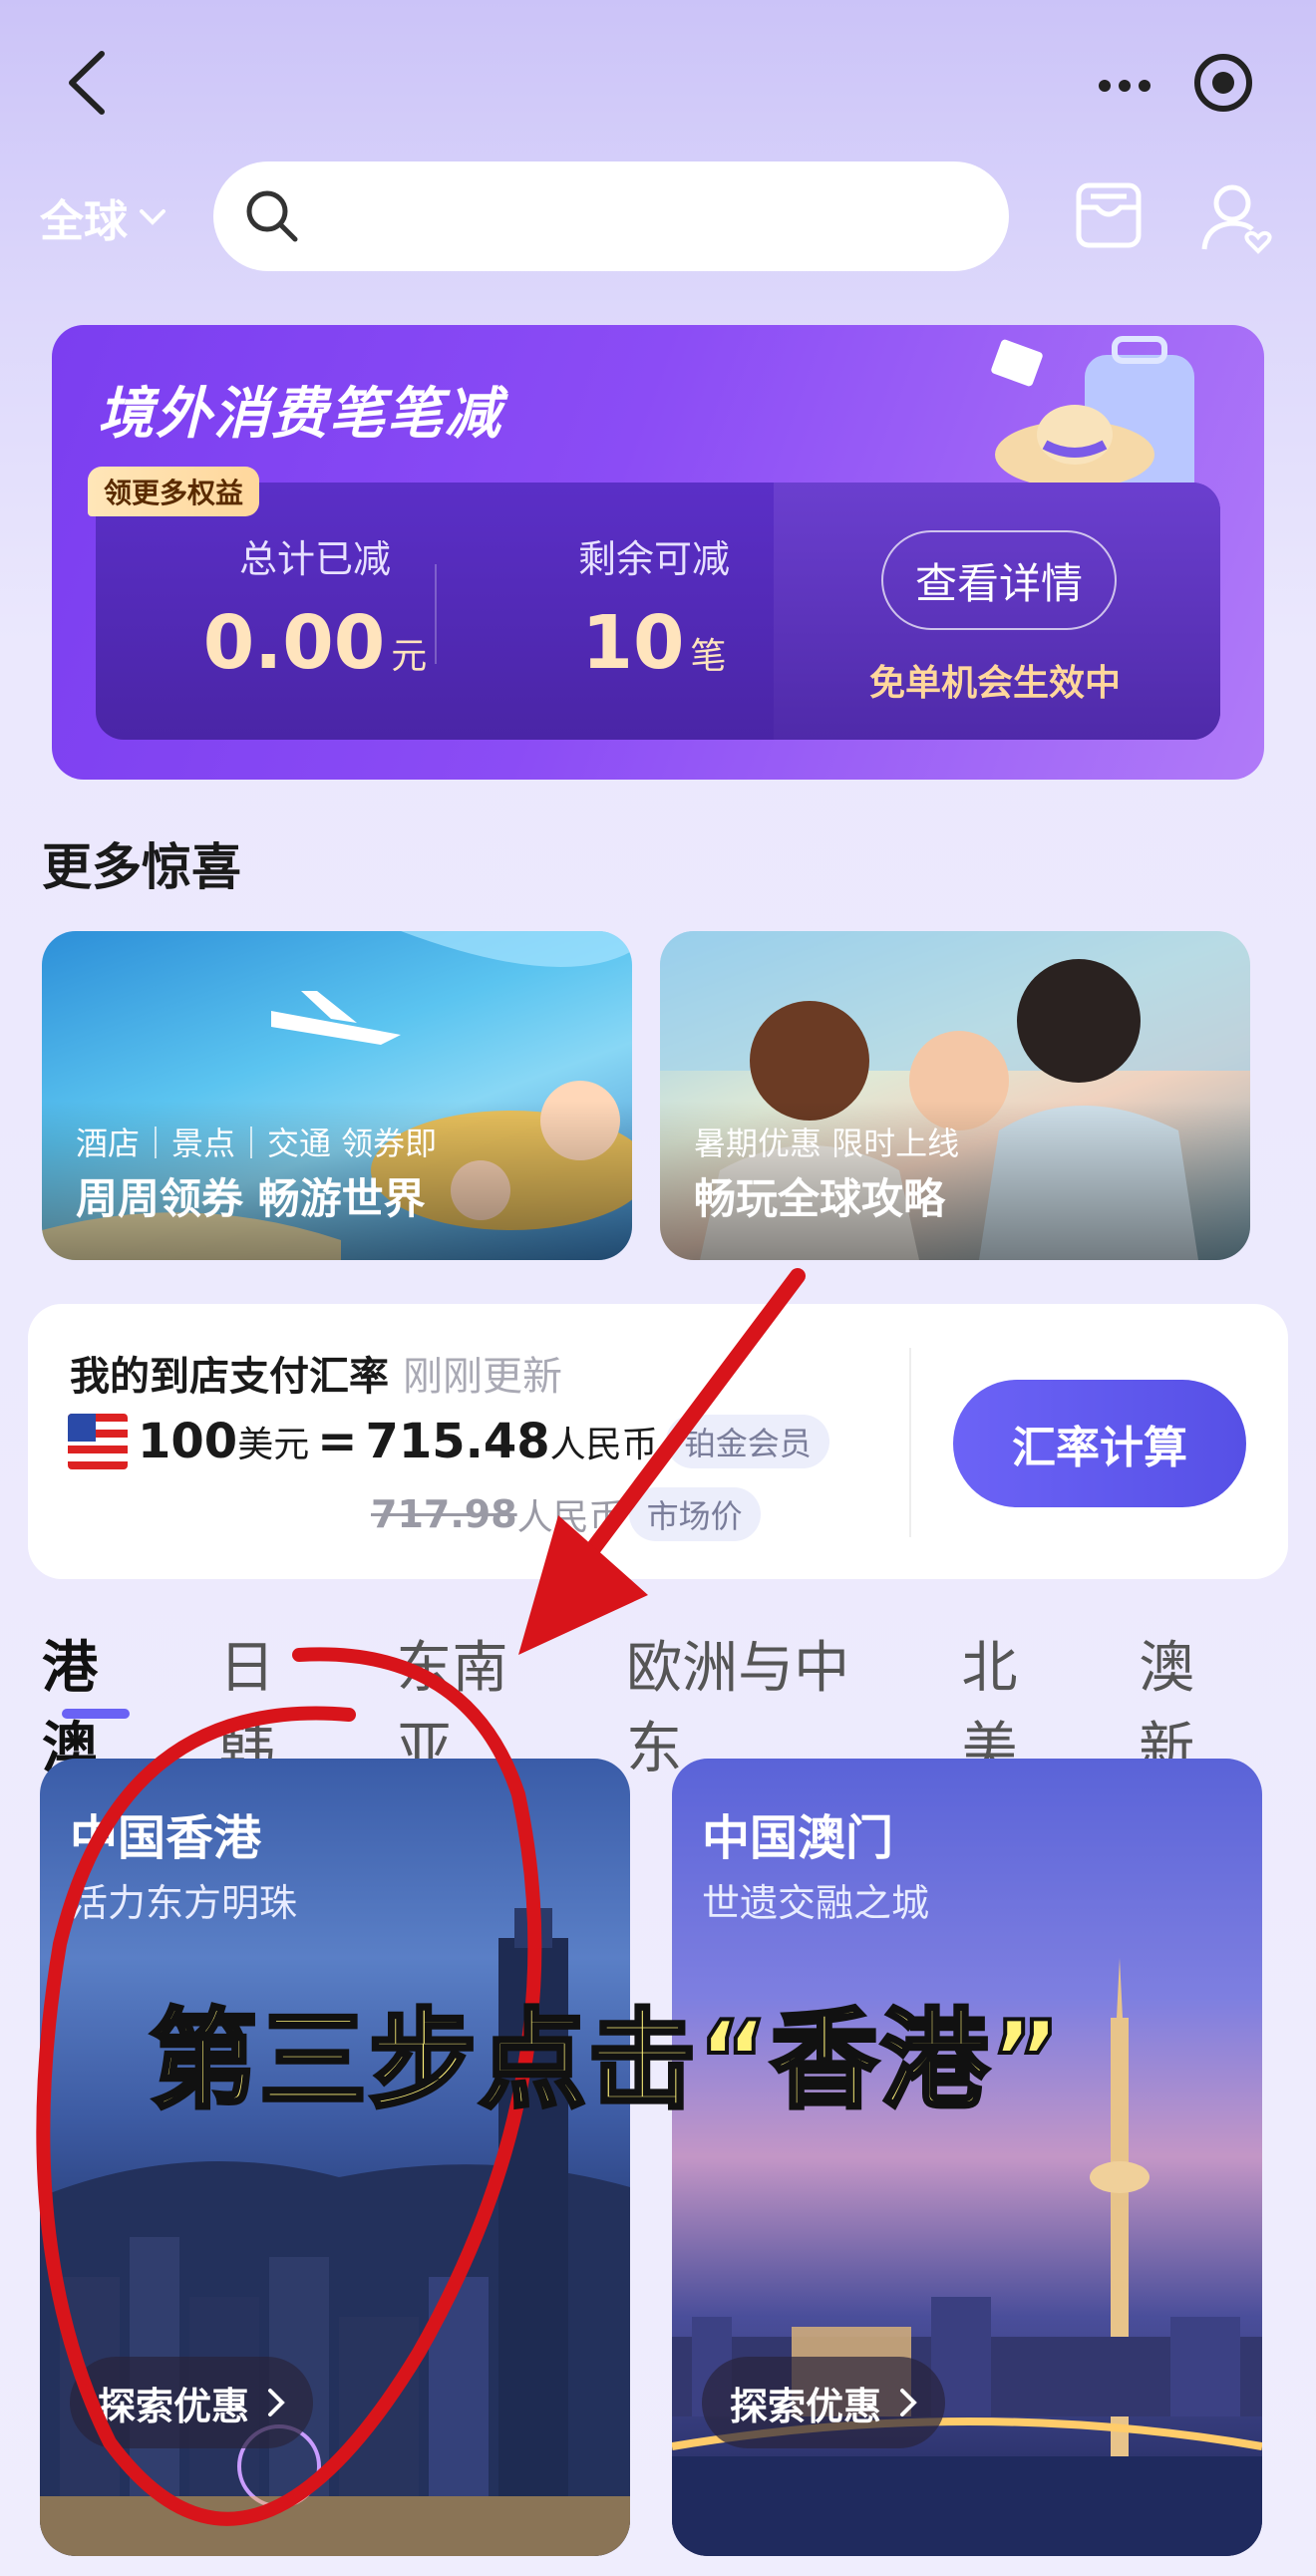 This screenshot has width=1316, height=2576. What do you see at coordinates (611, 216) in the screenshot?
I see `search-input` at bounding box center [611, 216].